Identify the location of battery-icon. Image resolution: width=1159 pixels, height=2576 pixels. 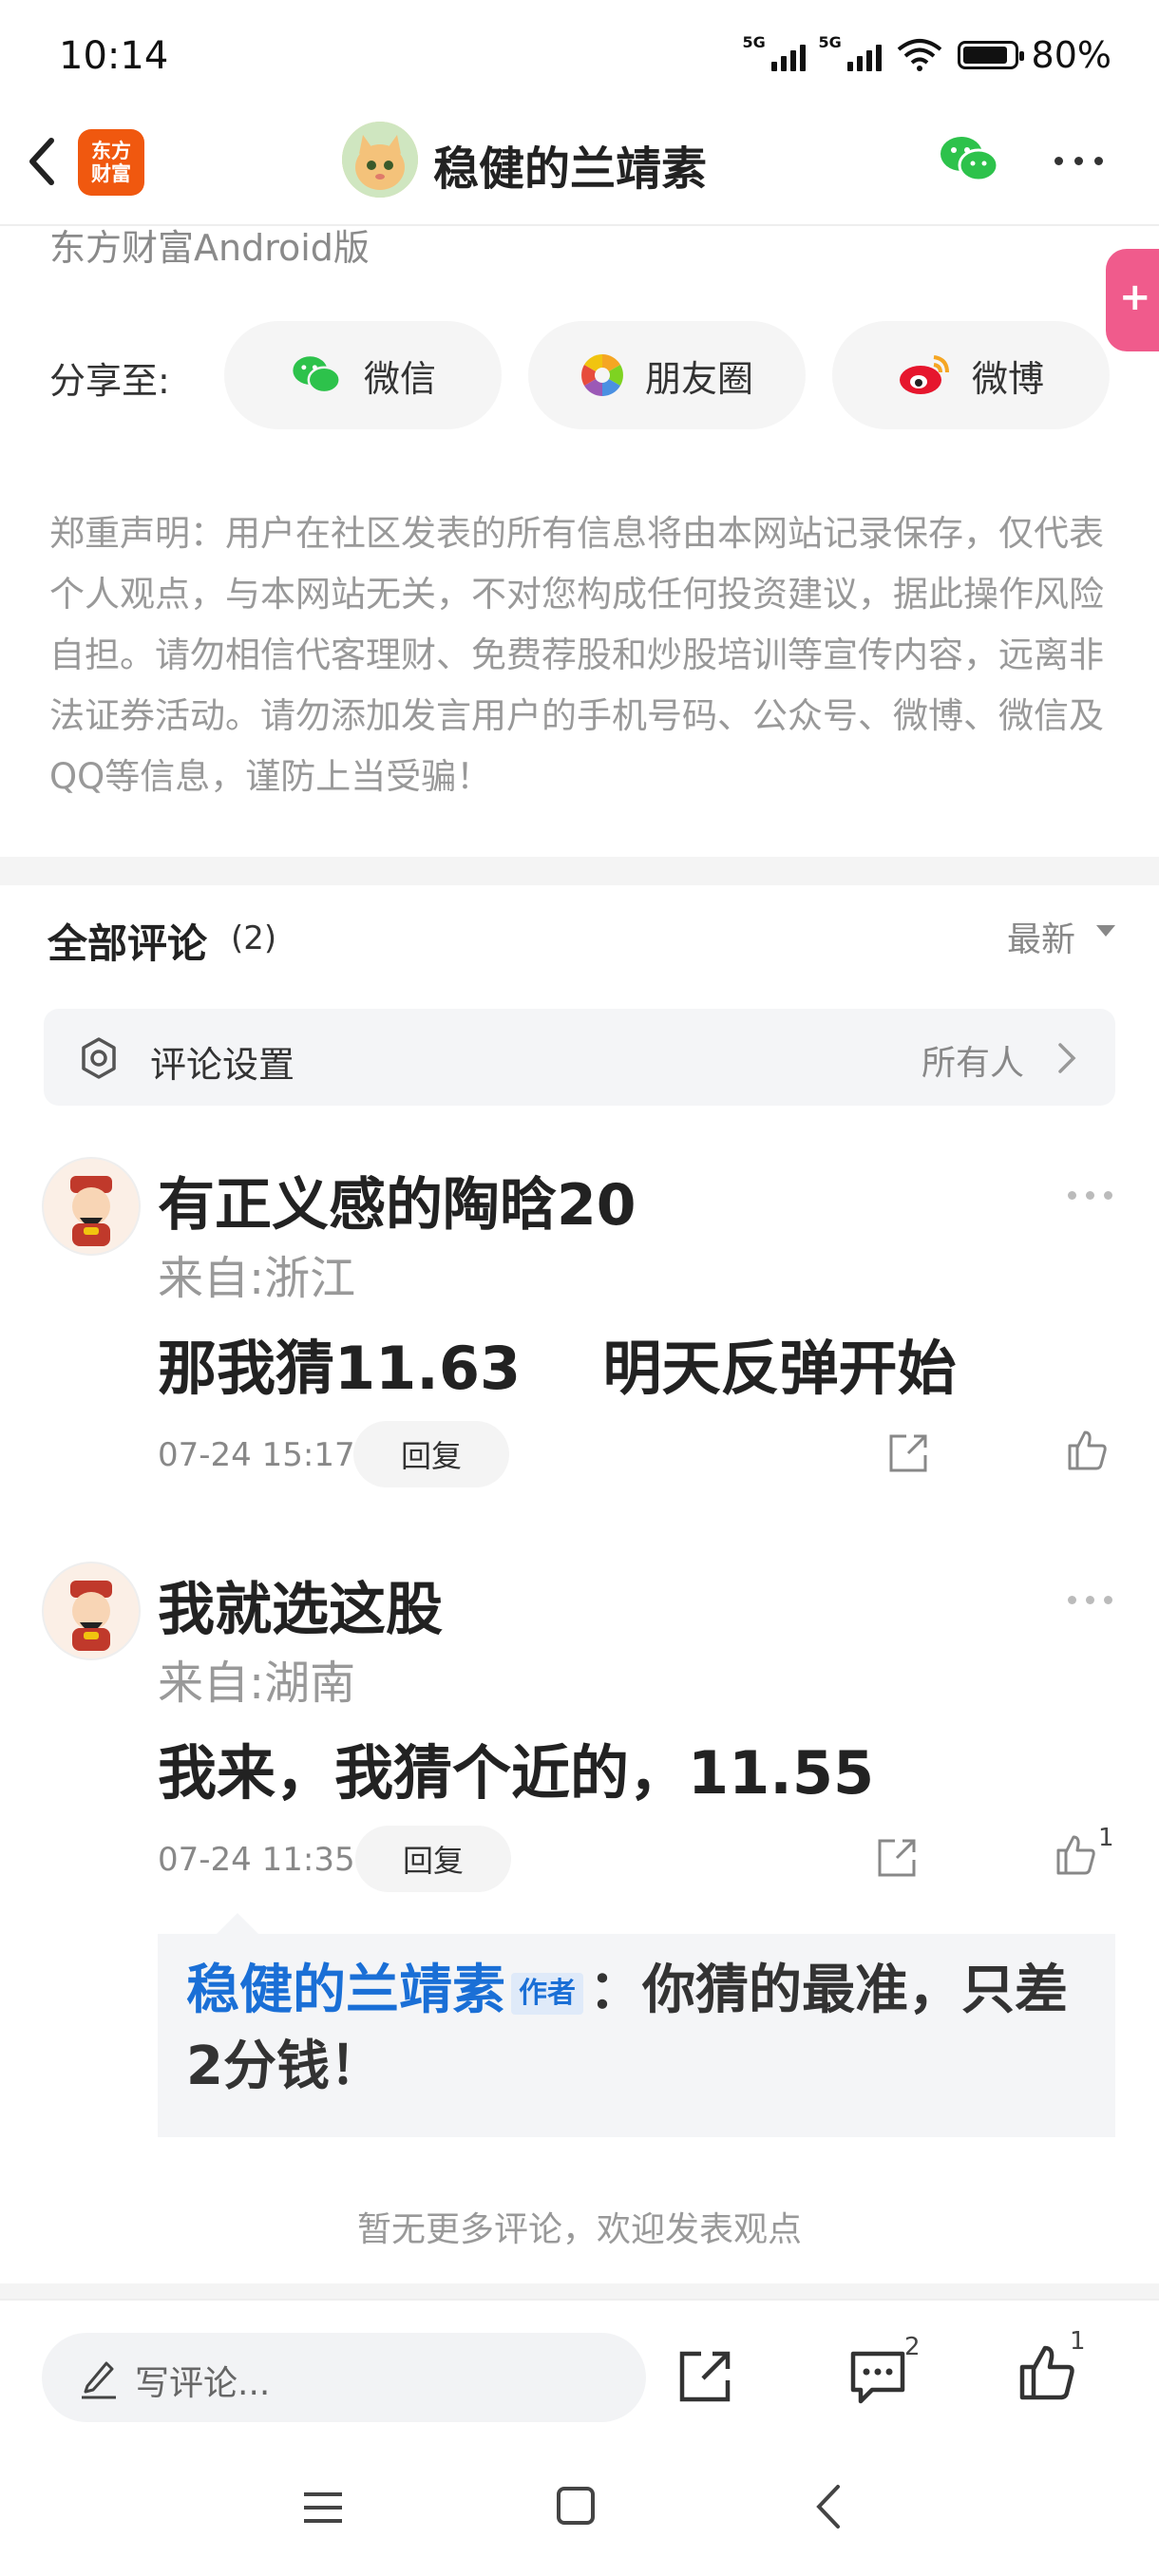
(990, 55).